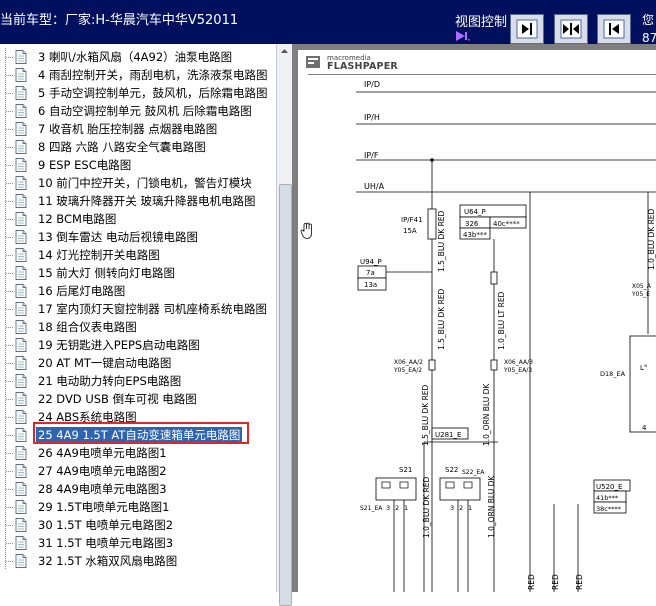 This screenshot has height=606, width=656. Describe the element at coordinates (388, 508) in the screenshot. I see `s21-pin-3: 3` at that location.